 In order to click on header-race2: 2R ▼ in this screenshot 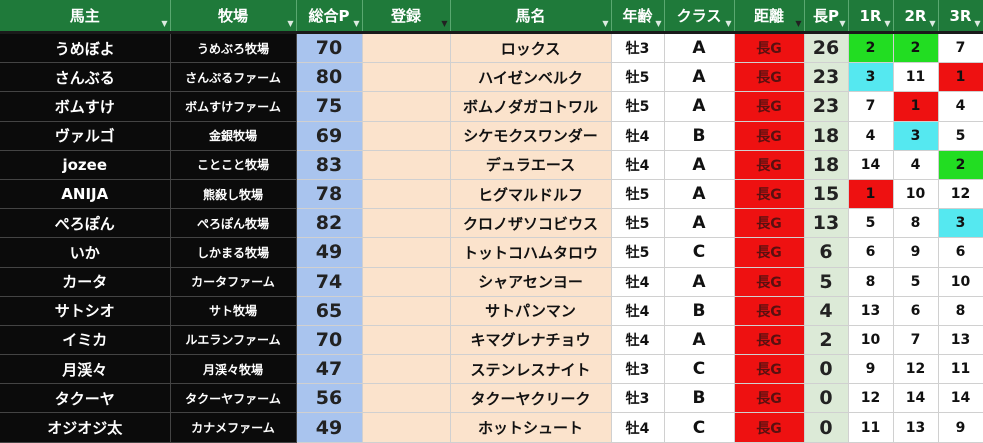, I will do `click(916, 17)`.